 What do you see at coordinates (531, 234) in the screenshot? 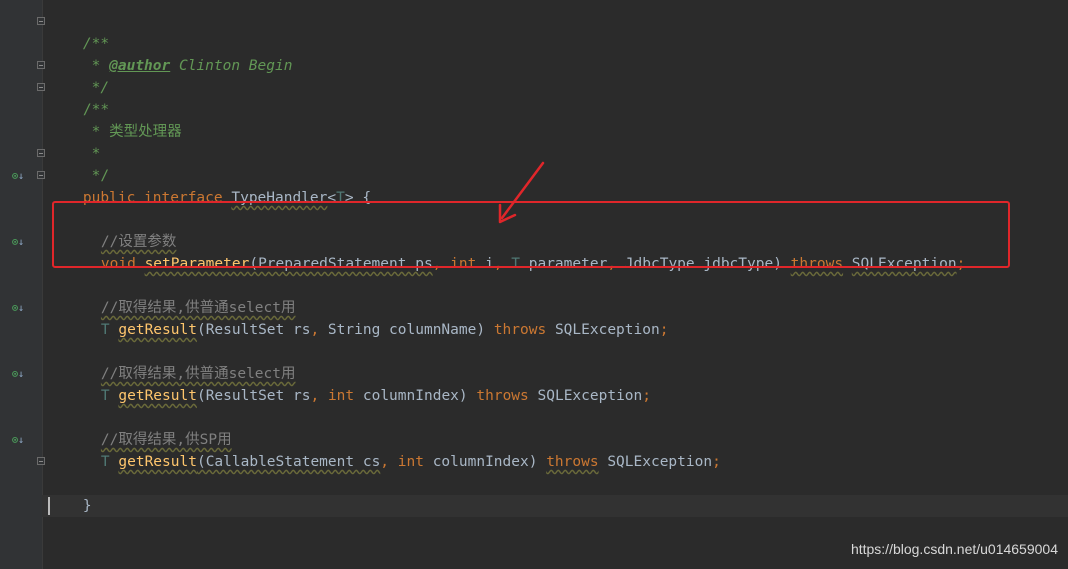
I see `highlight-box` at bounding box center [531, 234].